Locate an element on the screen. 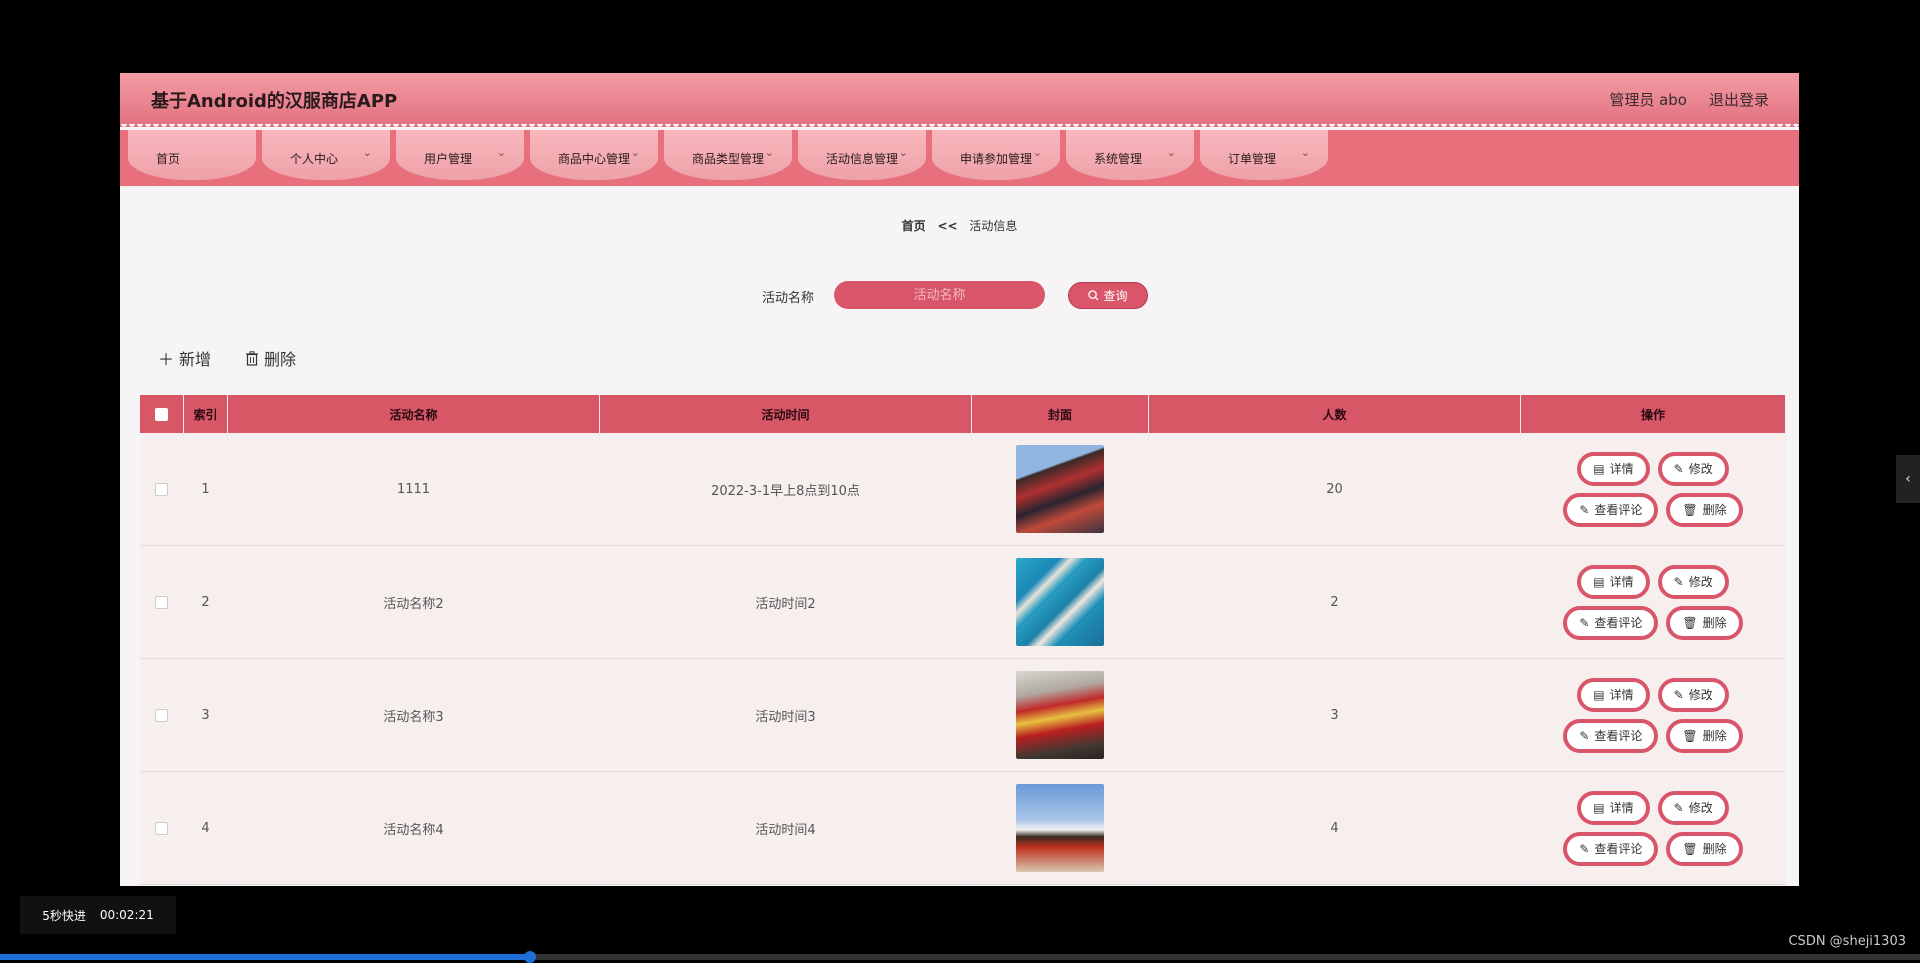  row-count: 3 is located at coordinates (1335, 715).